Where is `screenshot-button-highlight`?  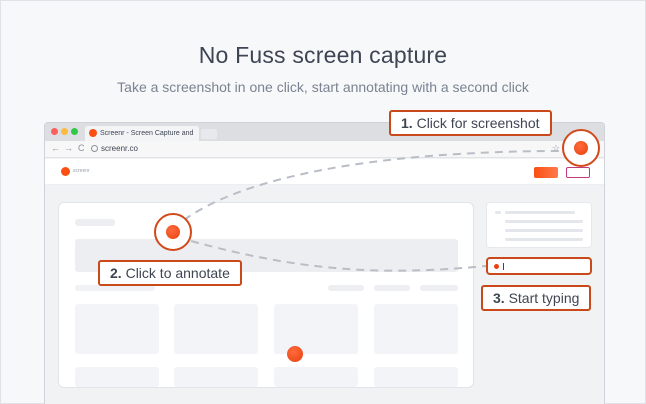 screenshot-button-highlight is located at coordinates (581, 148).